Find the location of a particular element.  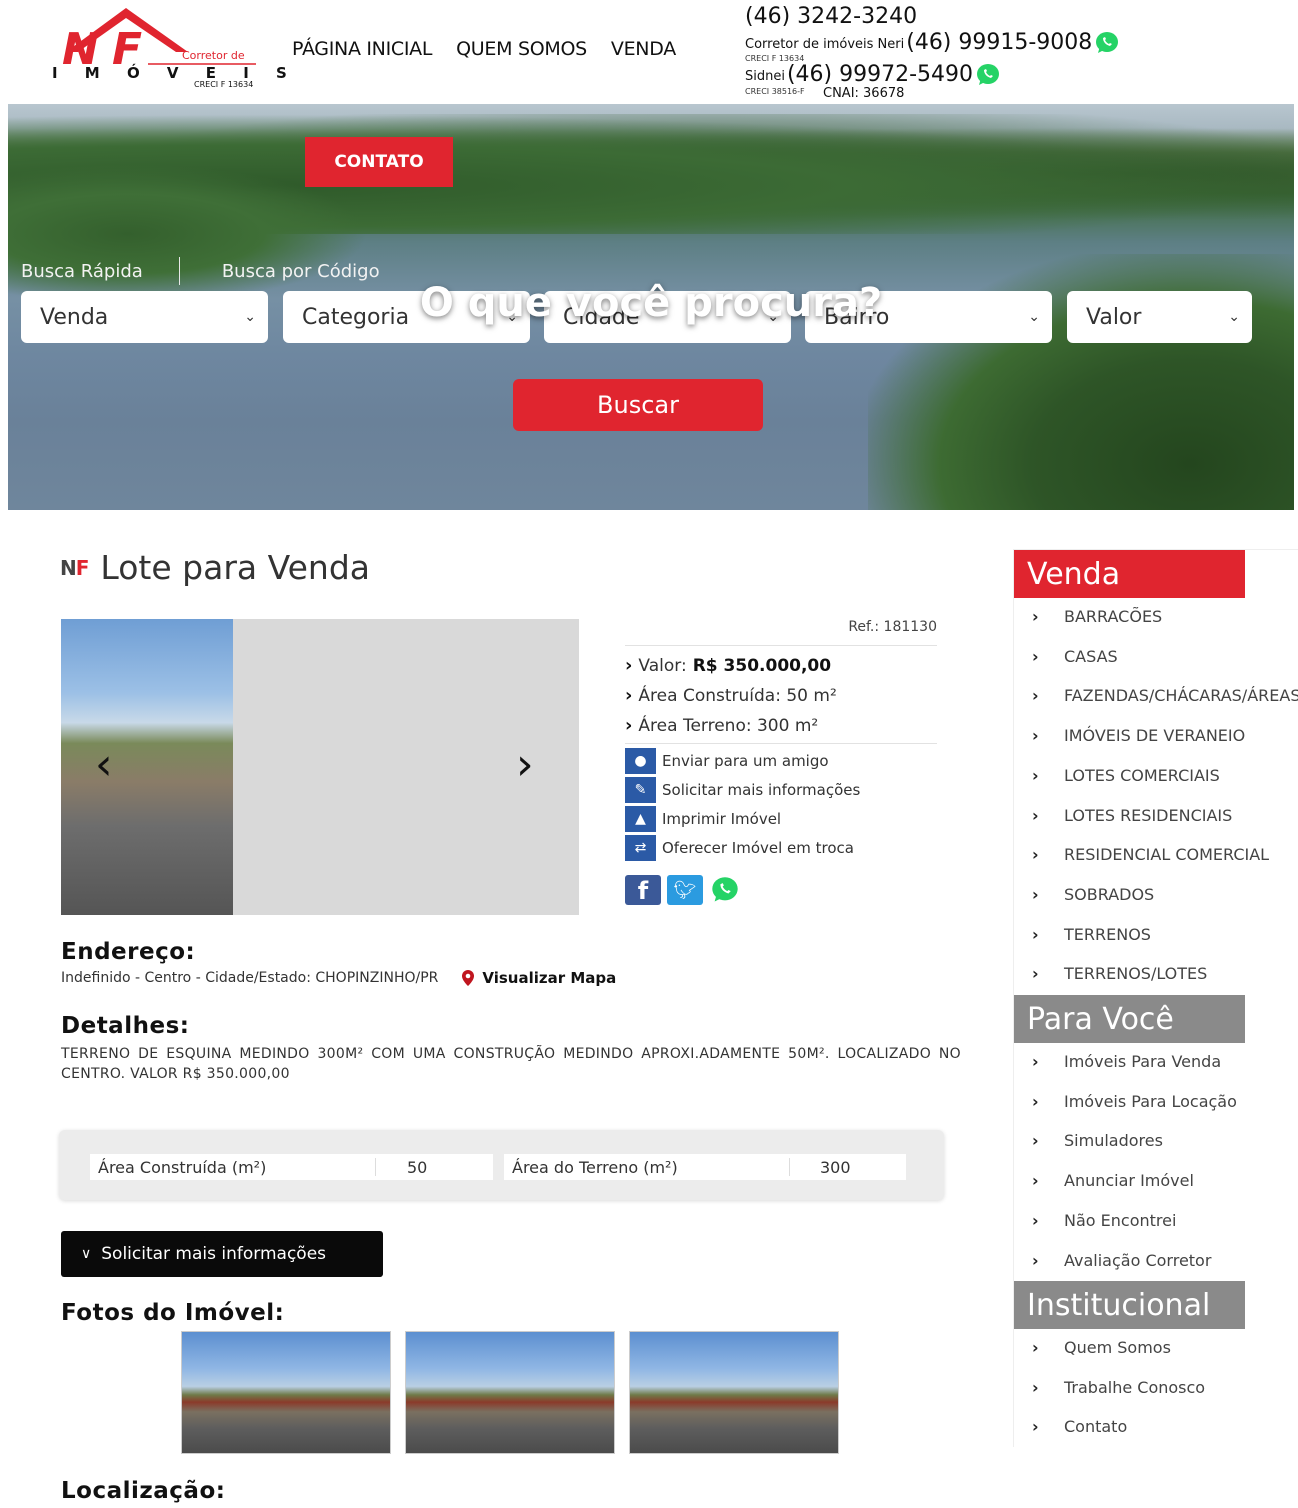

sidebar-item: › BARRACÕES is located at coordinates (1097, 616).